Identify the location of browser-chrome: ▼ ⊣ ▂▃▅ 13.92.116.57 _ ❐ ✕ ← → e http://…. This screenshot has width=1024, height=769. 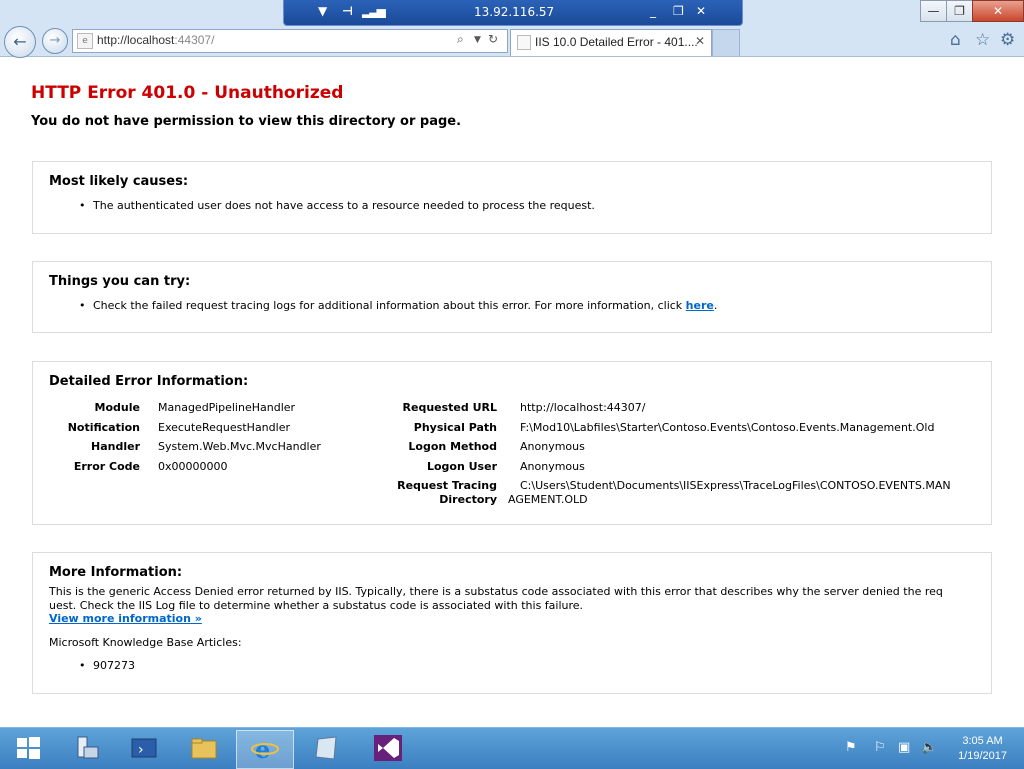
(512, 29).